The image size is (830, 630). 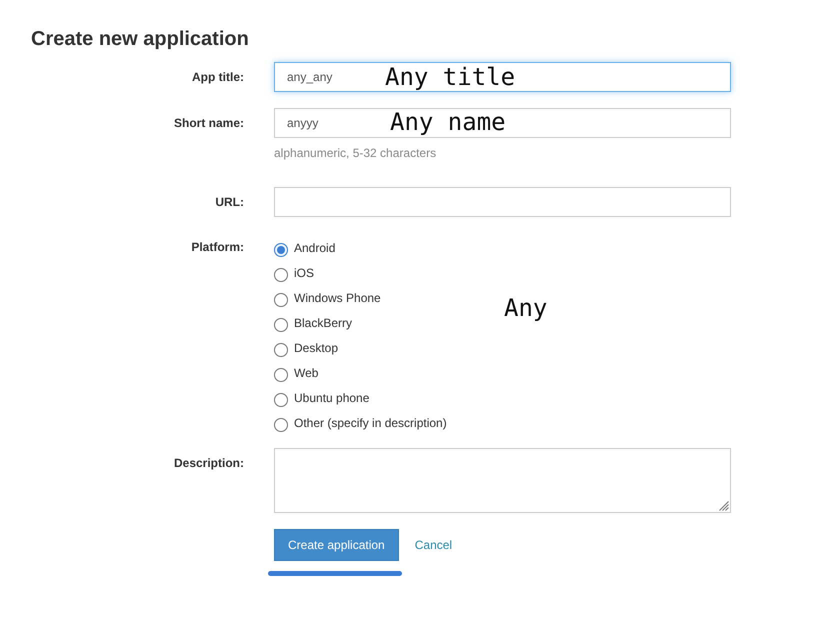 What do you see at coordinates (217, 247) in the screenshot?
I see `field-label: Platform:` at bounding box center [217, 247].